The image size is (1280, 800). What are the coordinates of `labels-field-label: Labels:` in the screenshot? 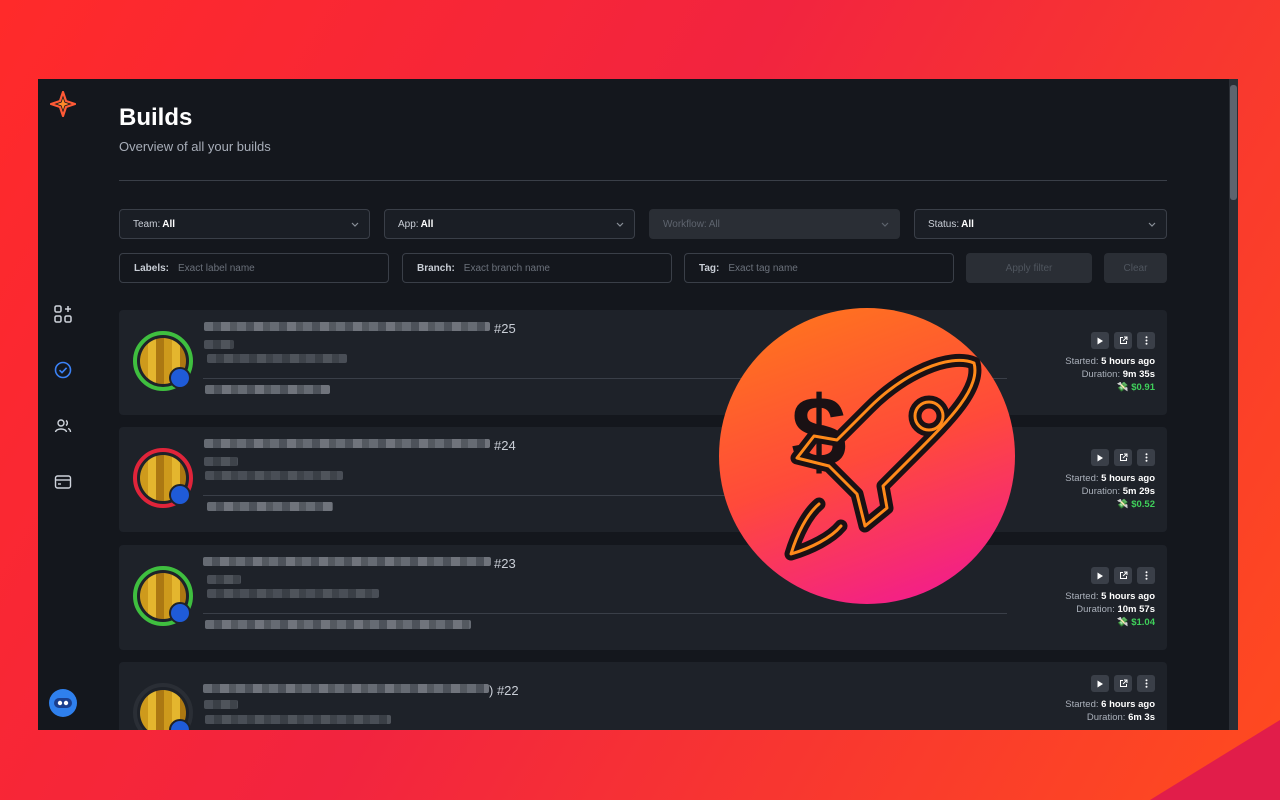 It's located at (152, 268).